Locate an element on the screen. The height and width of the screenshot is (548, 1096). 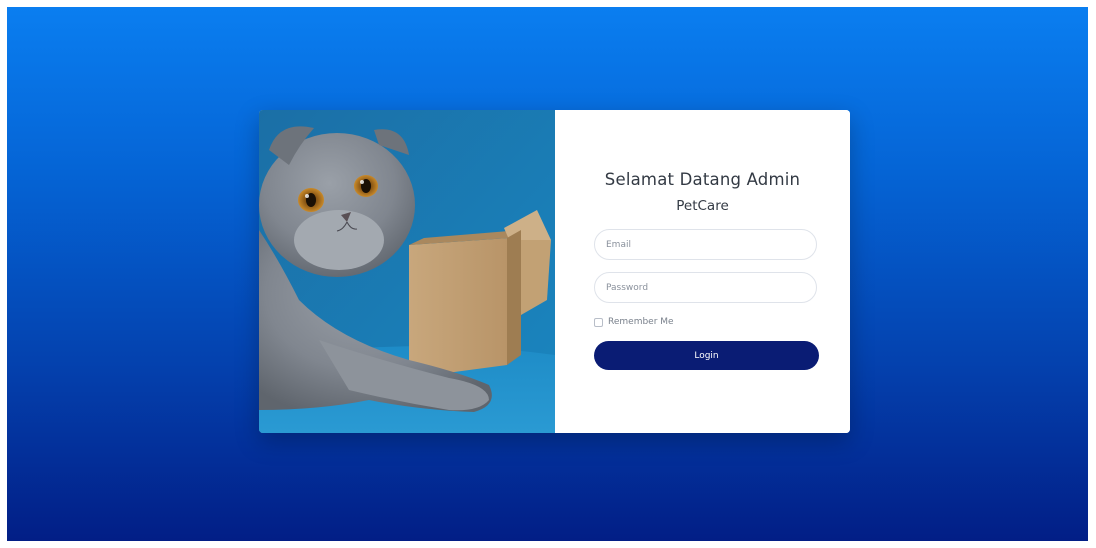
remember-me: Remember Me is located at coordinates (634, 322).